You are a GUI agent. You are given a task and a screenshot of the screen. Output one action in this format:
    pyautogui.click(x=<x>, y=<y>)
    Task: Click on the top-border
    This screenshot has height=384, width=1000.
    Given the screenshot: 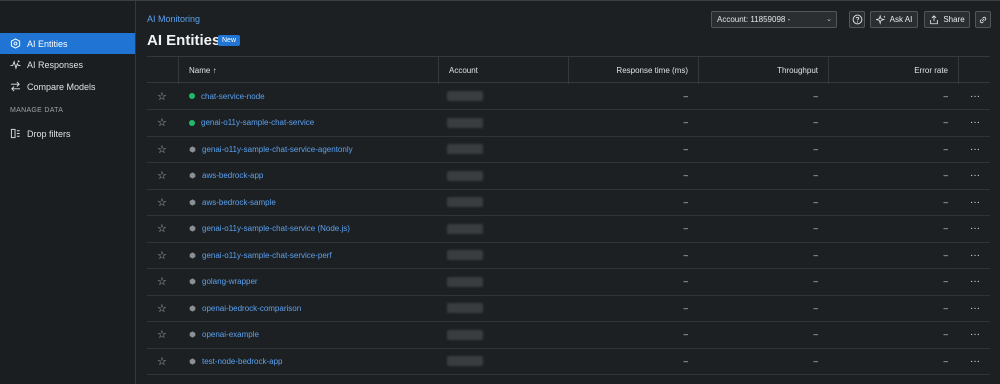 What is the action you would take?
    pyautogui.click(x=500, y=0)
    